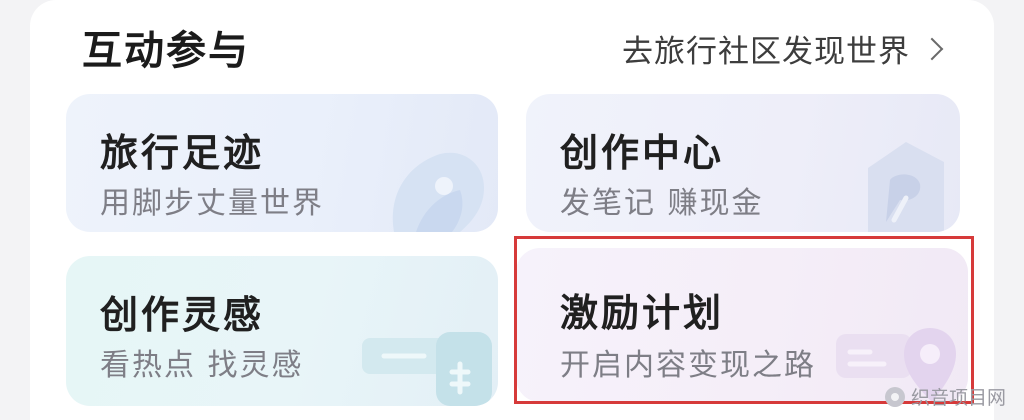  I want to click on card-subtitle: 开启内容变现之路, so click(688, 365).